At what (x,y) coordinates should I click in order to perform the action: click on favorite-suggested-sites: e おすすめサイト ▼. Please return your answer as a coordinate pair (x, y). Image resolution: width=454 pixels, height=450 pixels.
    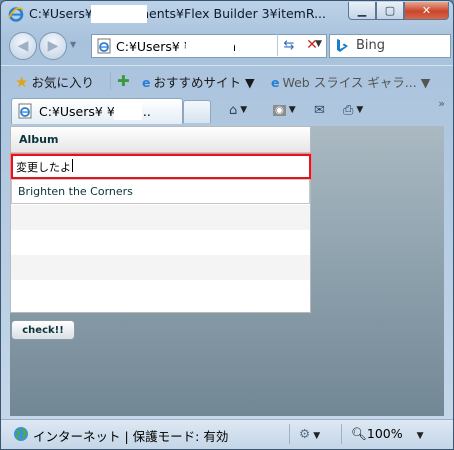
    Looking at the image, I should click on (198, 81).